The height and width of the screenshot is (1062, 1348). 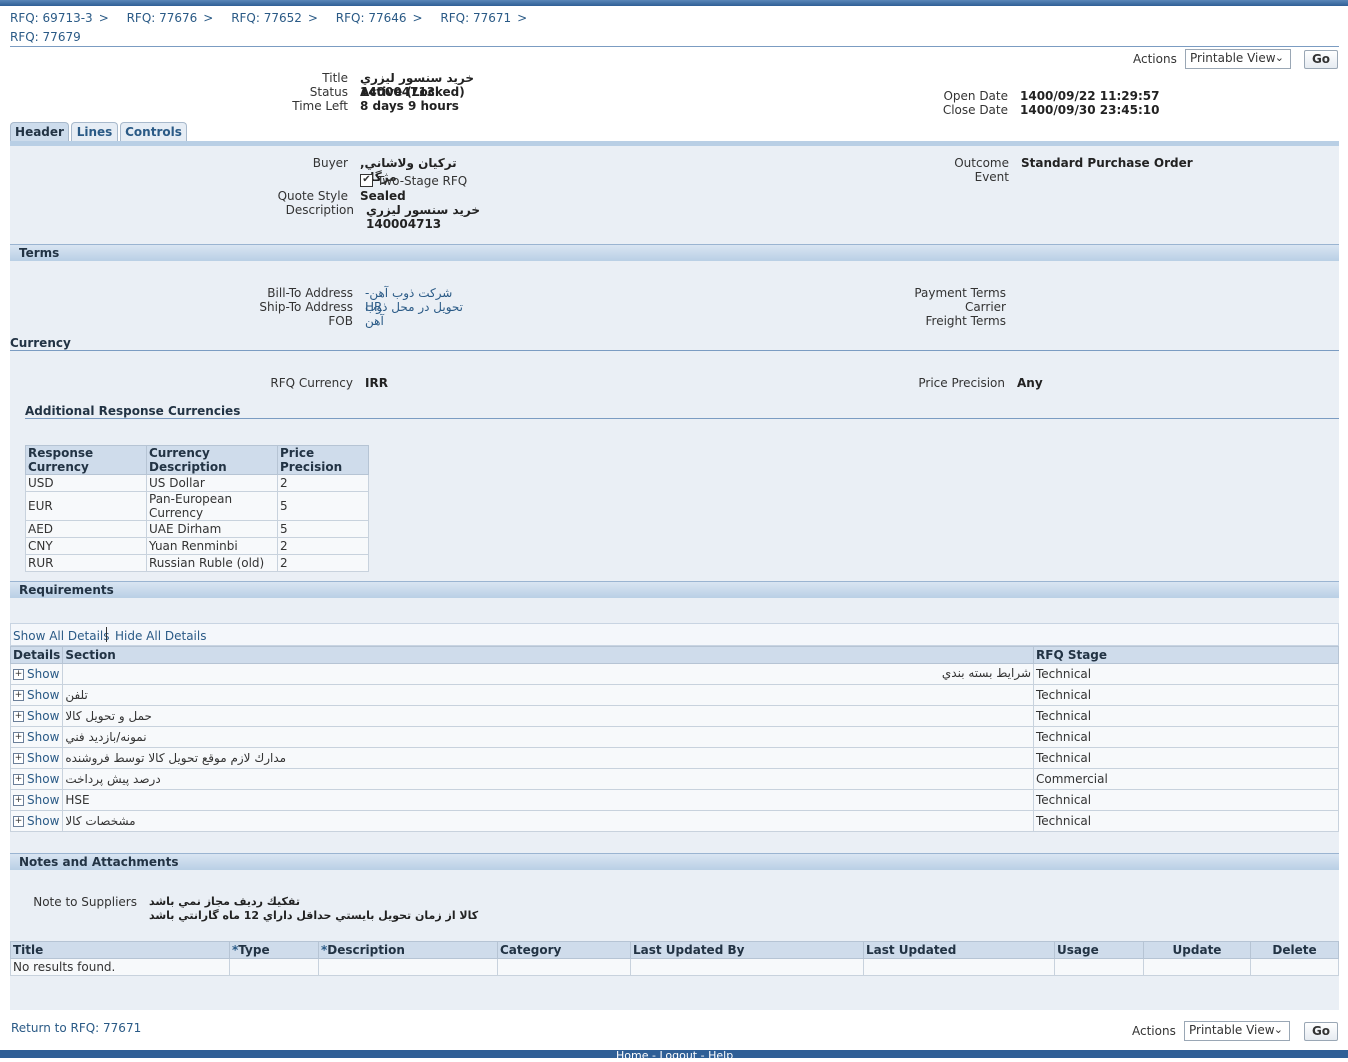 What do you see at coordinates (678, 1055) in the screenshot?
I see `logout-link: Logout` at bounding box center [678, 1055].